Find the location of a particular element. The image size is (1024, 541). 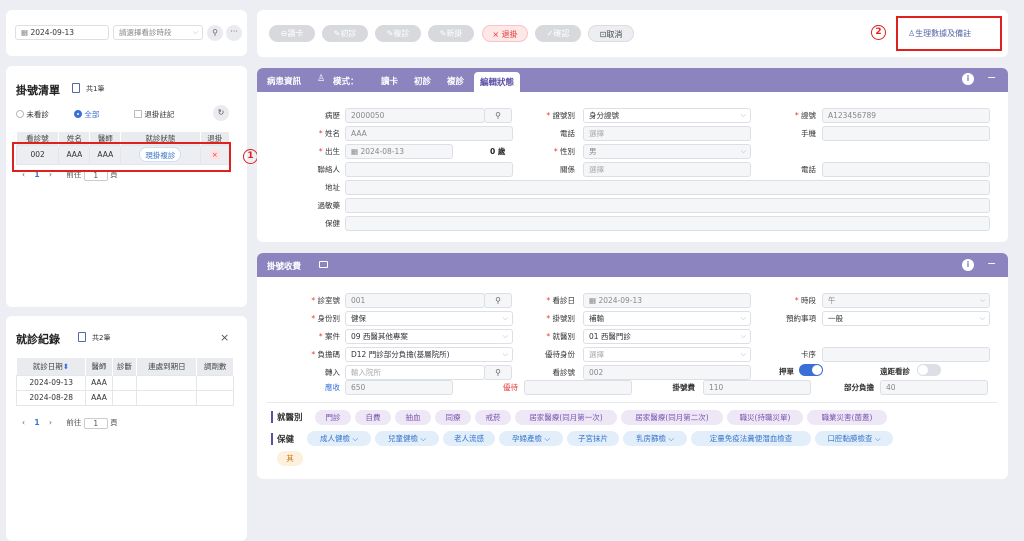

visit-type-chip: 同療 is located at coordinates (453, 417).